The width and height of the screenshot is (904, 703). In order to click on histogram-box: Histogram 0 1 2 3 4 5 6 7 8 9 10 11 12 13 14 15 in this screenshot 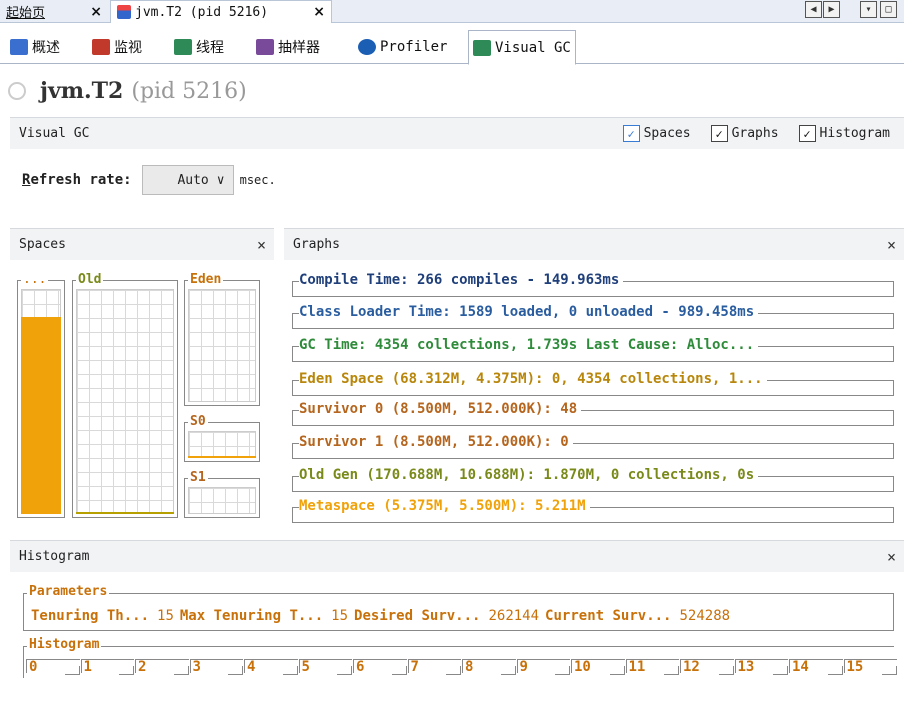, I will do `click(460, 658)`.